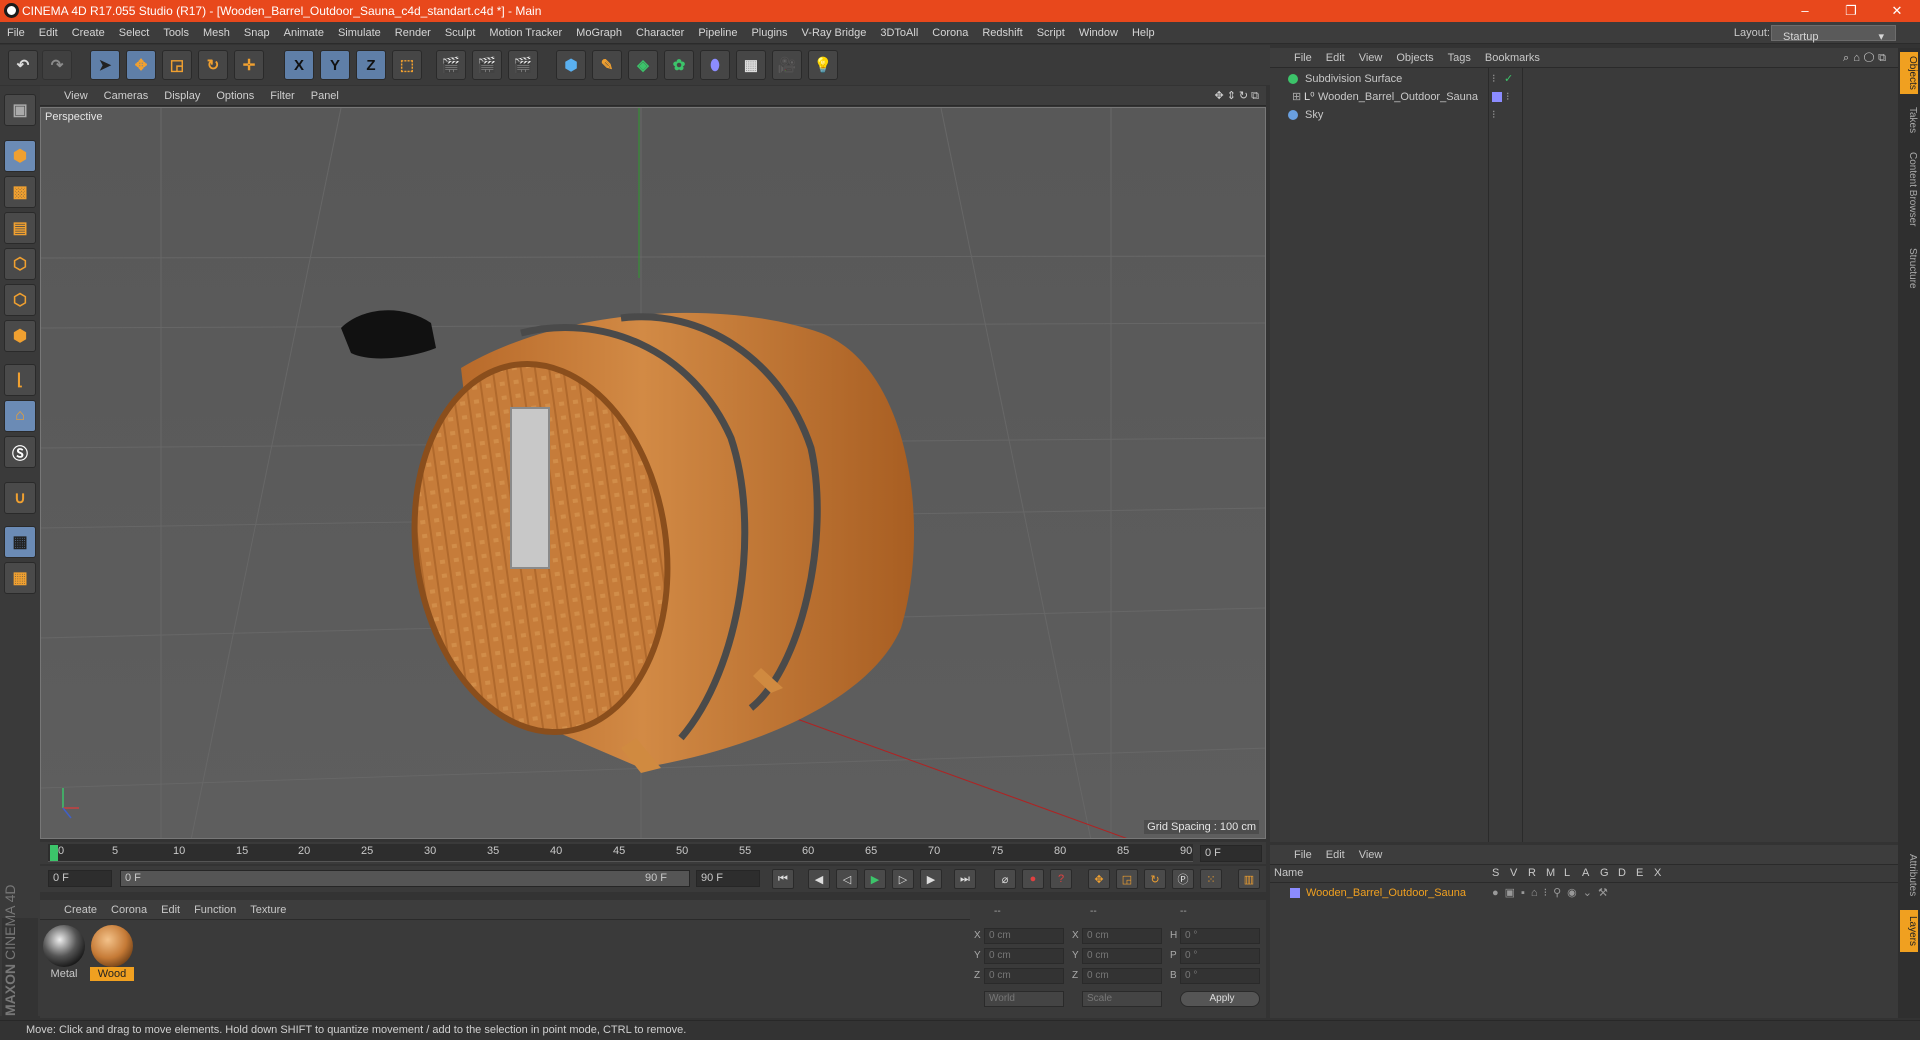 This screenshot has height=1040, width=1920. What do you see at coordinates (20, 156) in the screenshot?
I see `model-mode-button: ⬢` at bounding box center [20, 156].